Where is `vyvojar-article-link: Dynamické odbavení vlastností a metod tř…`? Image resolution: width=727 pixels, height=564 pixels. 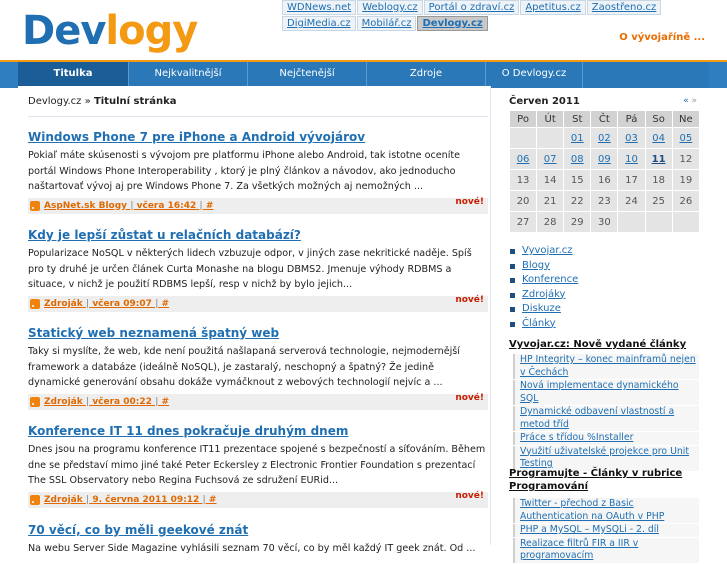
vyvojar-article-link: Dynamické odbavení vlastností a metod tř… is located at coordinates (606, 418).